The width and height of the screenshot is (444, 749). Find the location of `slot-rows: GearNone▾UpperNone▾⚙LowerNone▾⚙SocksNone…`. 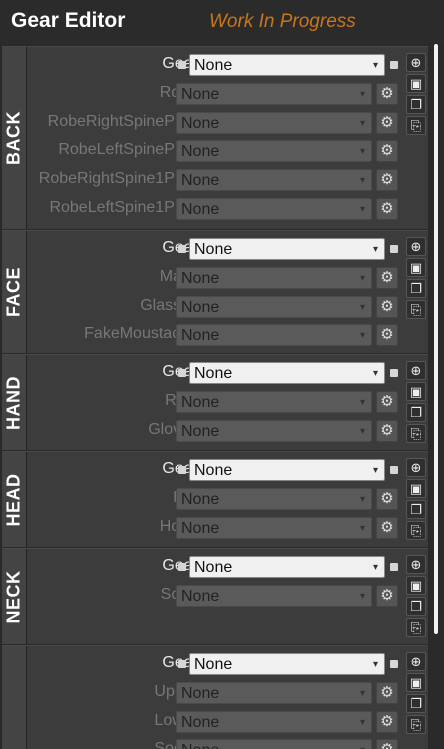

slot-rows: GearNone▾UpperNone▾⚙LowerNone▾⚙SocksNone… is located at coordinates (215, 697).